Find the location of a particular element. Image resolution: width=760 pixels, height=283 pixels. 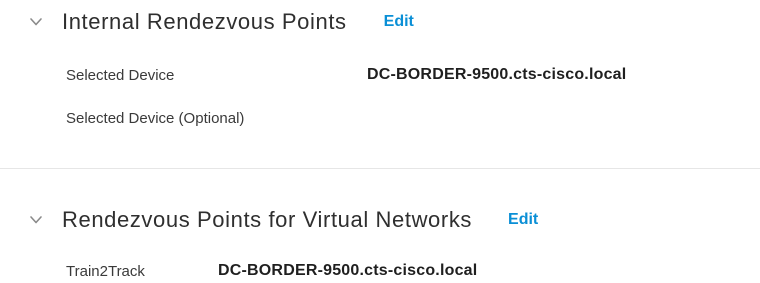

selected-device-optional-label: Selected Device (Optional) is located at coordinates (155, 118).